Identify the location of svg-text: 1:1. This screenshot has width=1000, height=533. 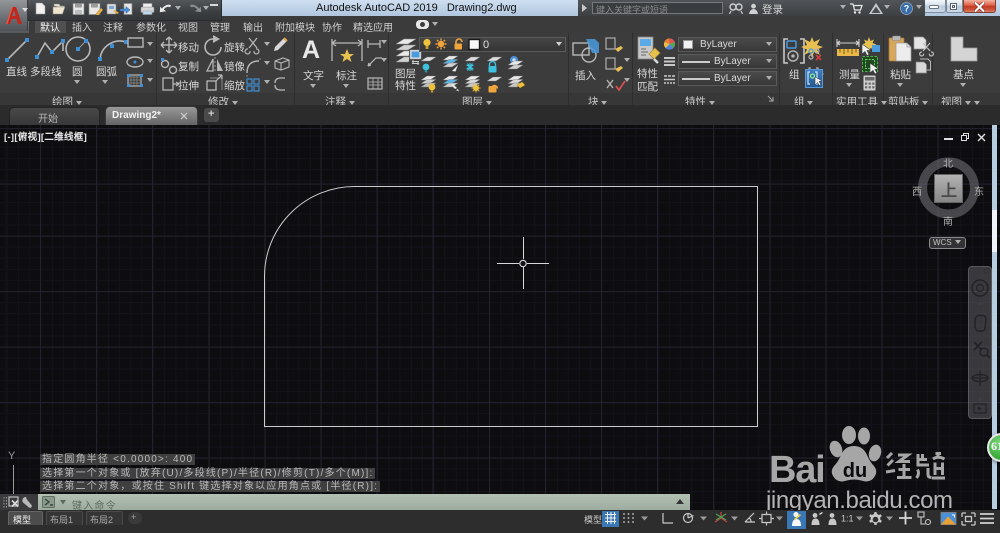
(847, 519).